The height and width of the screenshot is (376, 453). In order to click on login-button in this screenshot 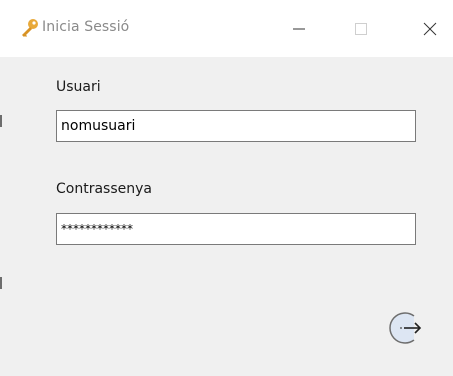, I will do `click(403, 328)`.